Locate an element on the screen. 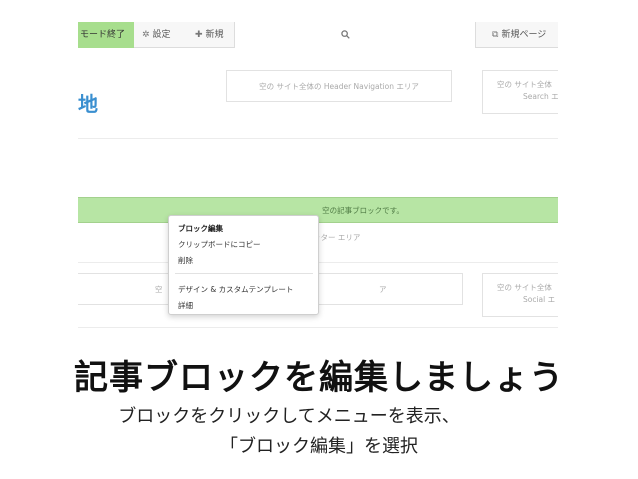 The height and width of the screenshot is (479, 638). header-navigation-area-label: 空の サイト全体の Header Navigation エリア is located at coordinates (339, 86).